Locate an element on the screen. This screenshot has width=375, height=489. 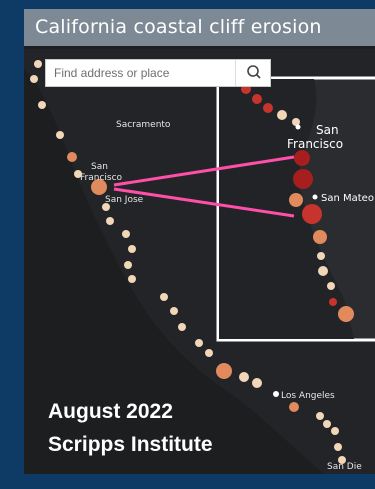
label-san-diego: San Die is located at coordinates (344, 467).